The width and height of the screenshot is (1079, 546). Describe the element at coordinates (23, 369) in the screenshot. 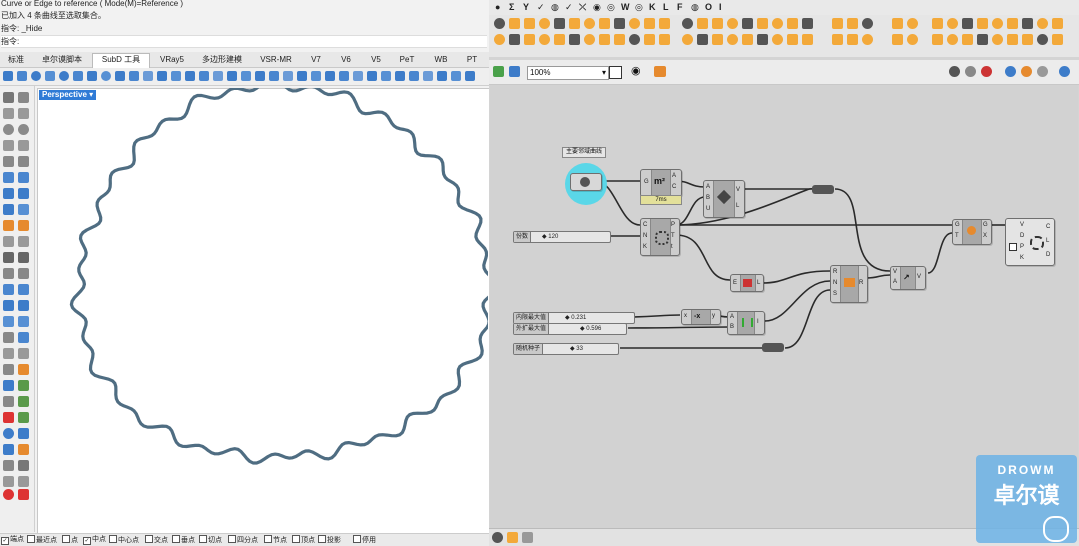

I see `pen-icon` at that location.